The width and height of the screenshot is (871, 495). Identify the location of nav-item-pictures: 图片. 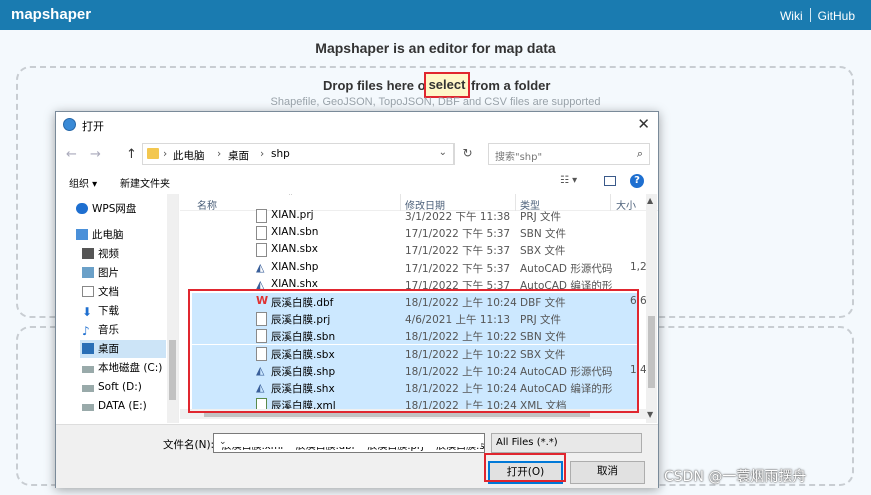
(100, 273).